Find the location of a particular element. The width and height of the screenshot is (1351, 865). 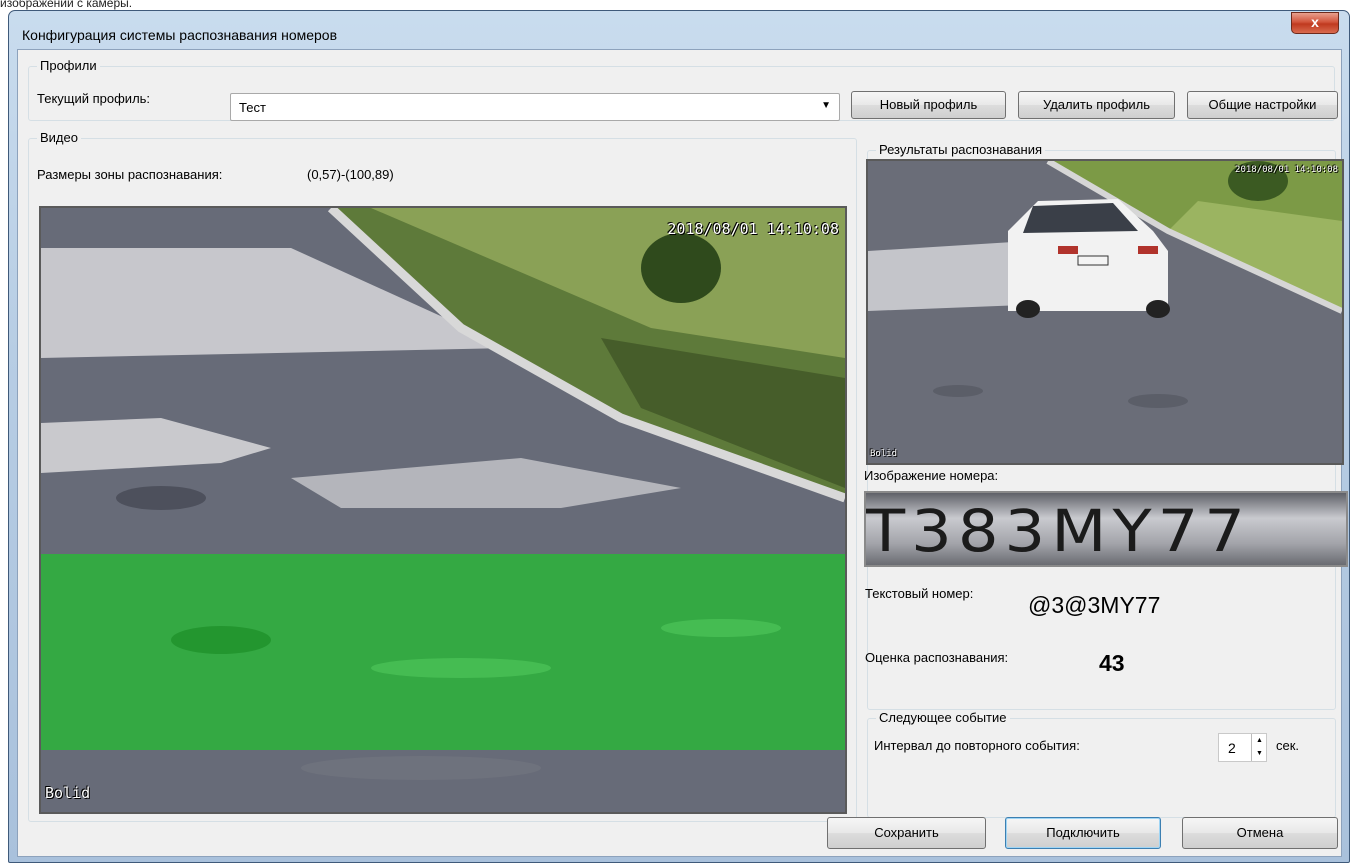

interval-value: 2 is located at coordinates (1232, 748).